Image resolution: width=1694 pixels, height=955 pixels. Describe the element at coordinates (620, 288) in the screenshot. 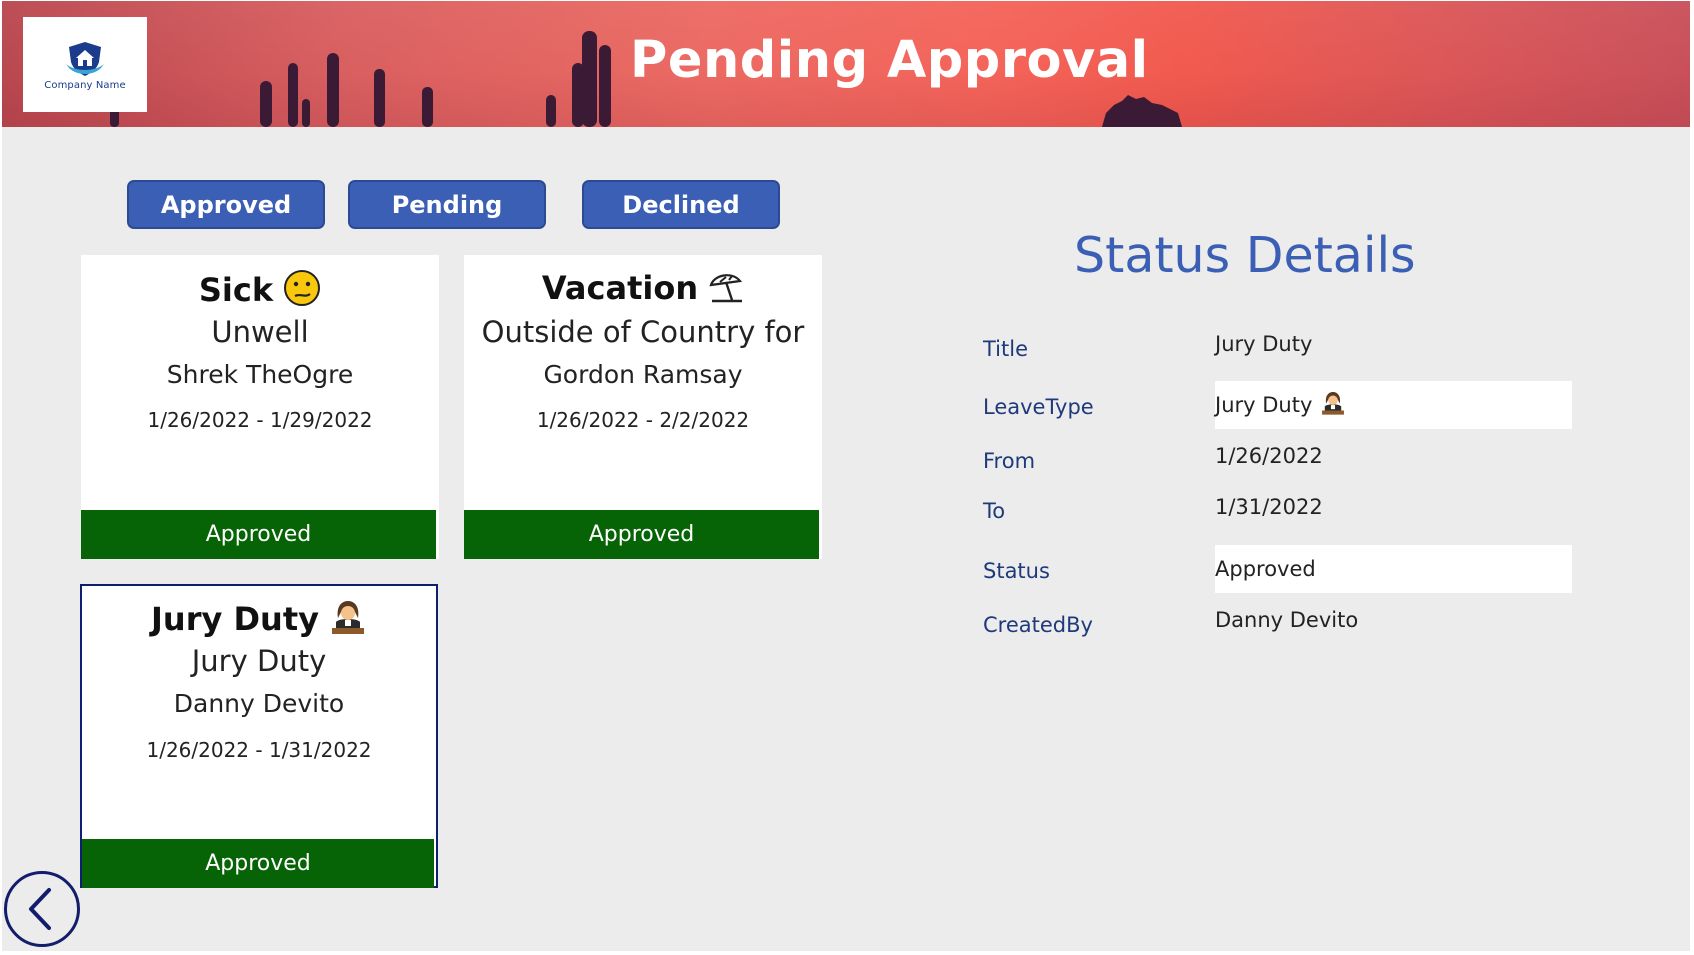

I see `card-title: Vacation` at that location.